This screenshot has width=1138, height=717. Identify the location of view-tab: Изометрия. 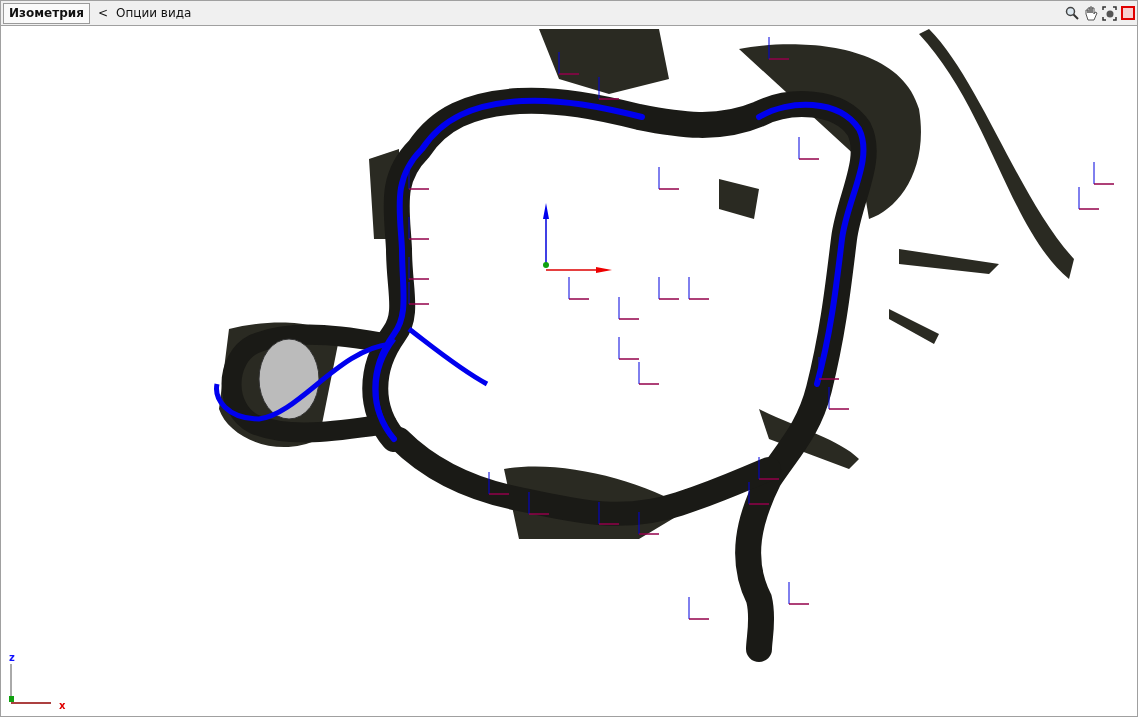
(46, 13).